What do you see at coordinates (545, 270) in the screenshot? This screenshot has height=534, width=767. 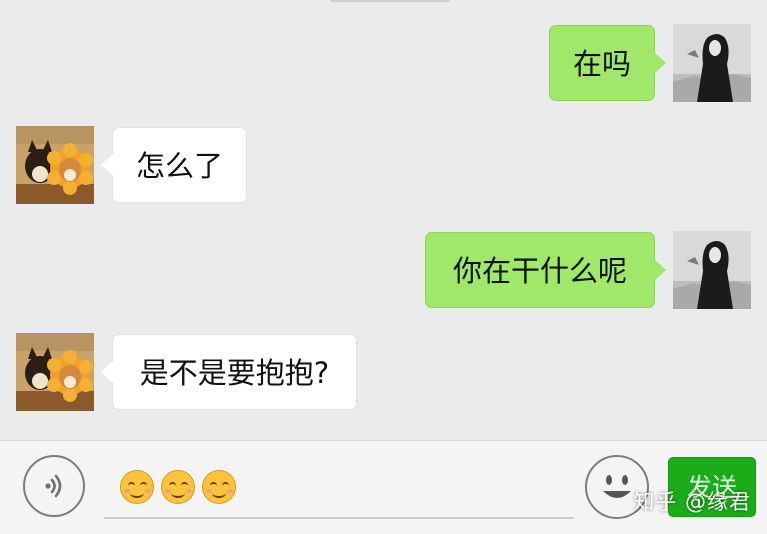 I see `message-bubble-outgoing: 你在干什么呢` at bounding box center [545, 270].